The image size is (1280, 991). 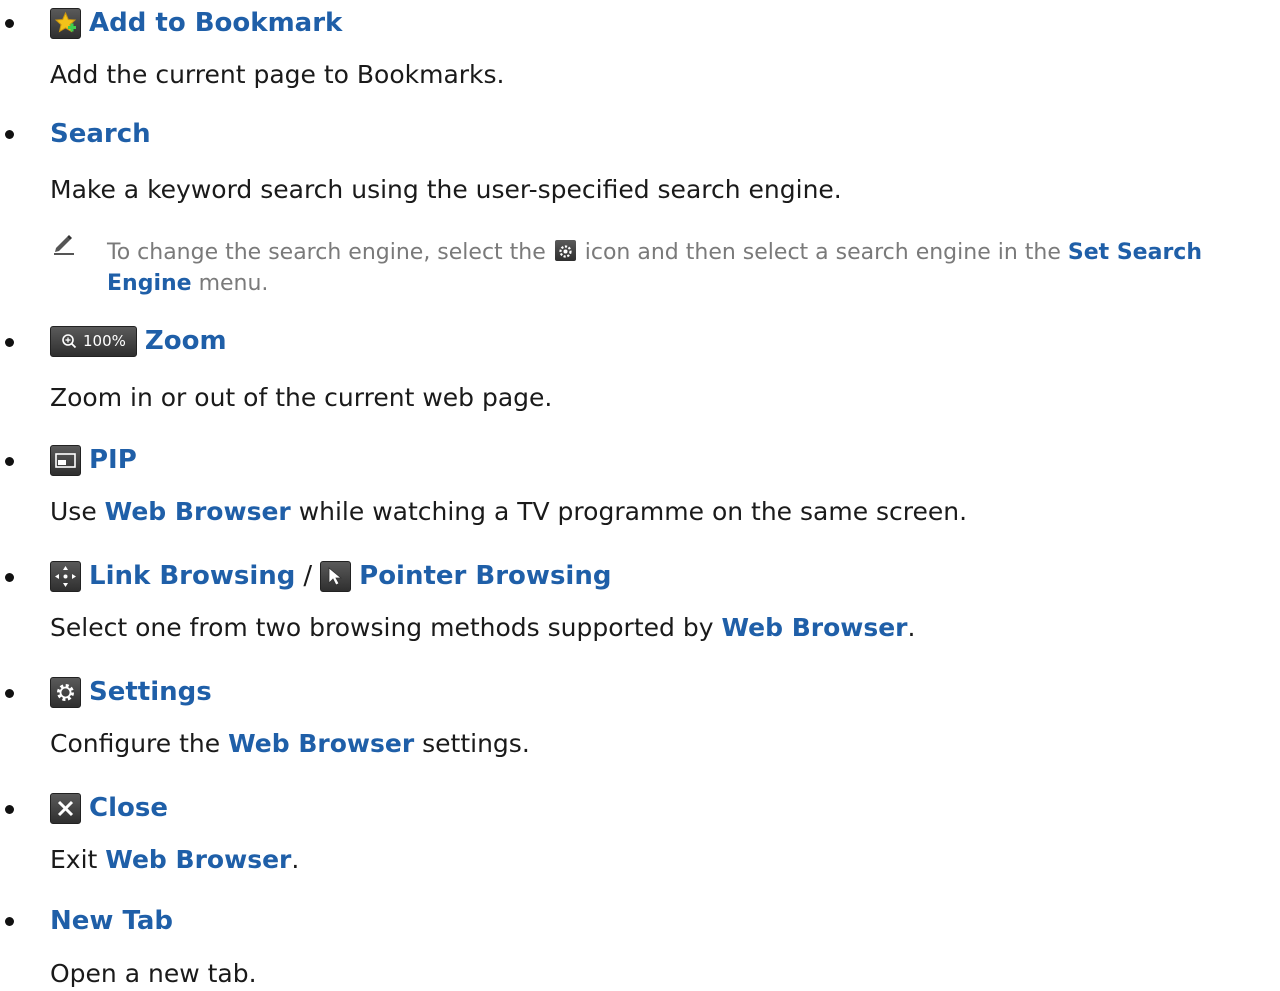 What do you see at coordinates (65, 808) in the screenshot?
I see `close-icon` at bounding box center [65, 808].